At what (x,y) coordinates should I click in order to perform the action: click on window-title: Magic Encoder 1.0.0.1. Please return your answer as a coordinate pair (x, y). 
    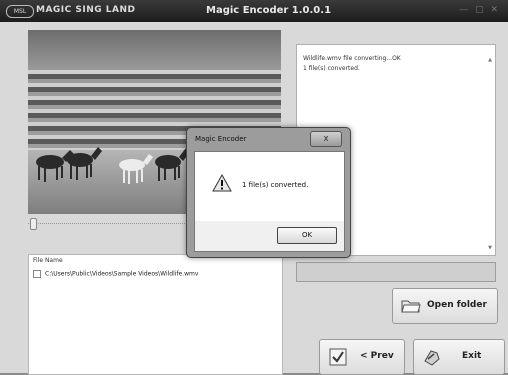
    Looking at the image, I should click on (269, 10).